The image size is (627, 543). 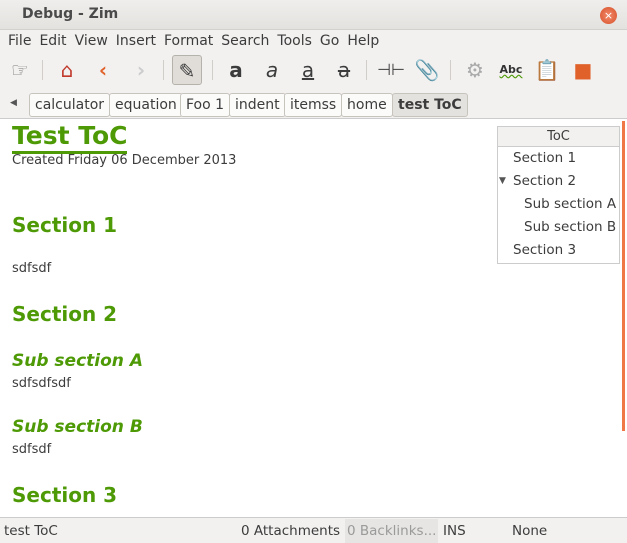 I want to click on pathbar-item: Foo 1, so click(x=205, y=105).